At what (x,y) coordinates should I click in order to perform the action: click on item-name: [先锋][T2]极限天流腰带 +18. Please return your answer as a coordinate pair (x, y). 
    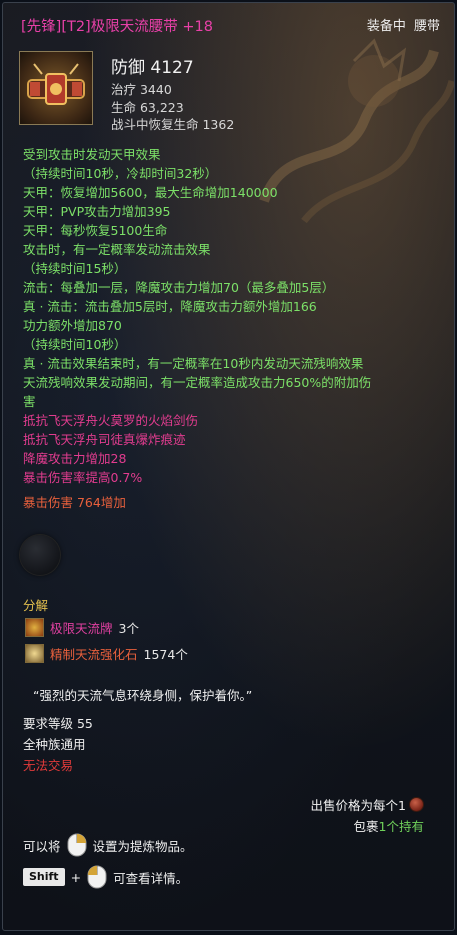
    Looking at the image, I should click on (117, 27).